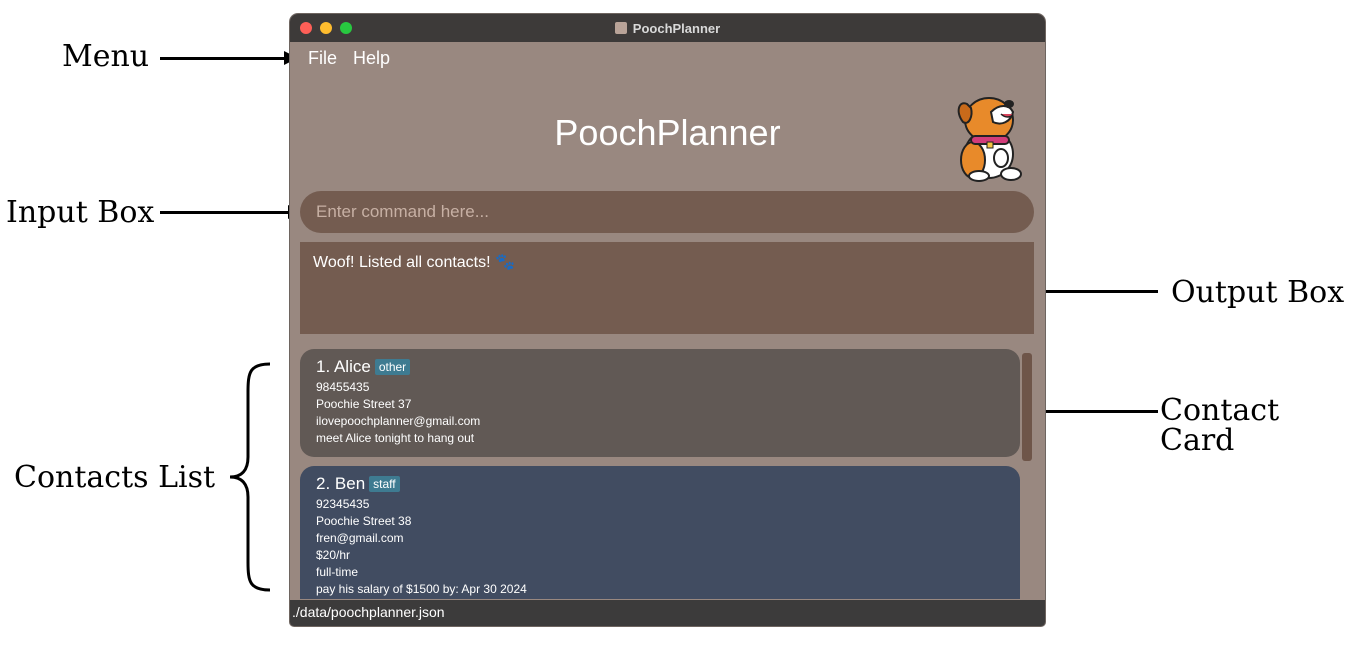  Describe the element at coordinates (395, 438) in the screenshot. I see `contact-note: meet Alice tonight to hang out` at that location.